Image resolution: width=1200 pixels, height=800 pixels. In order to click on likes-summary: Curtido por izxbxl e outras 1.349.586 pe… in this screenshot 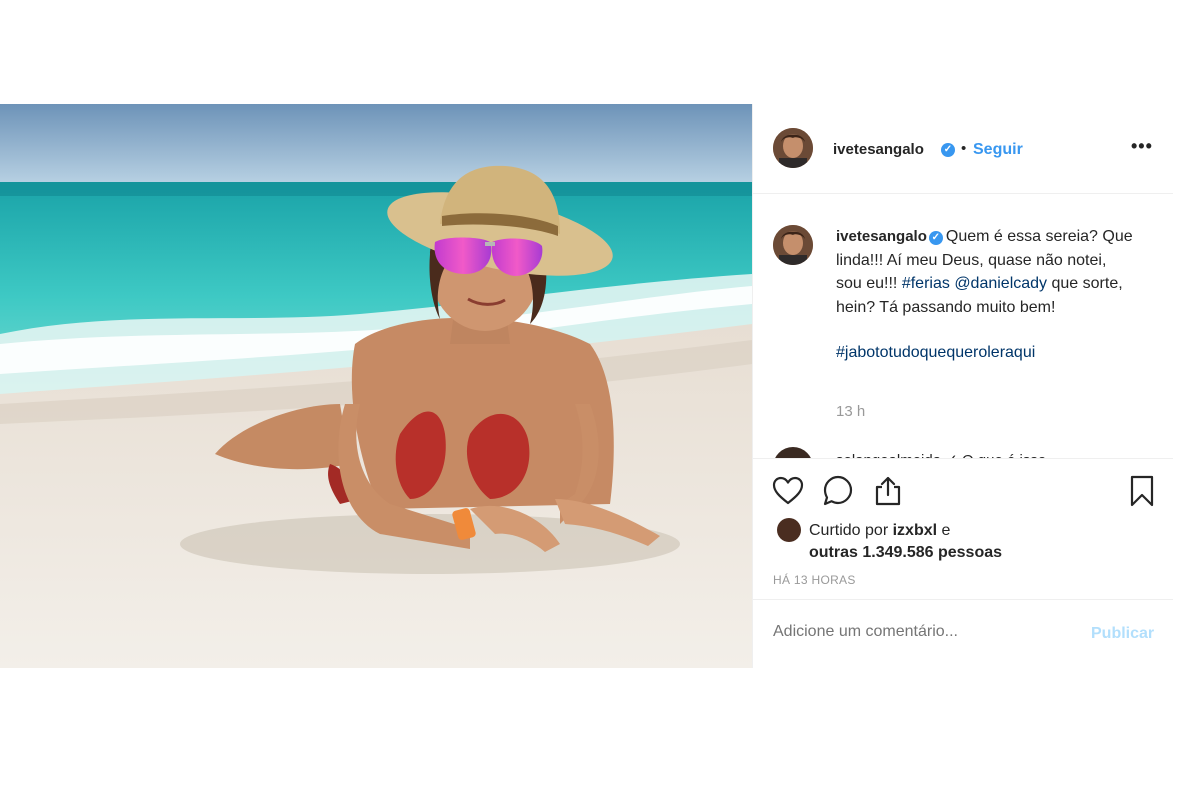, I will do `click(959, 542)`.